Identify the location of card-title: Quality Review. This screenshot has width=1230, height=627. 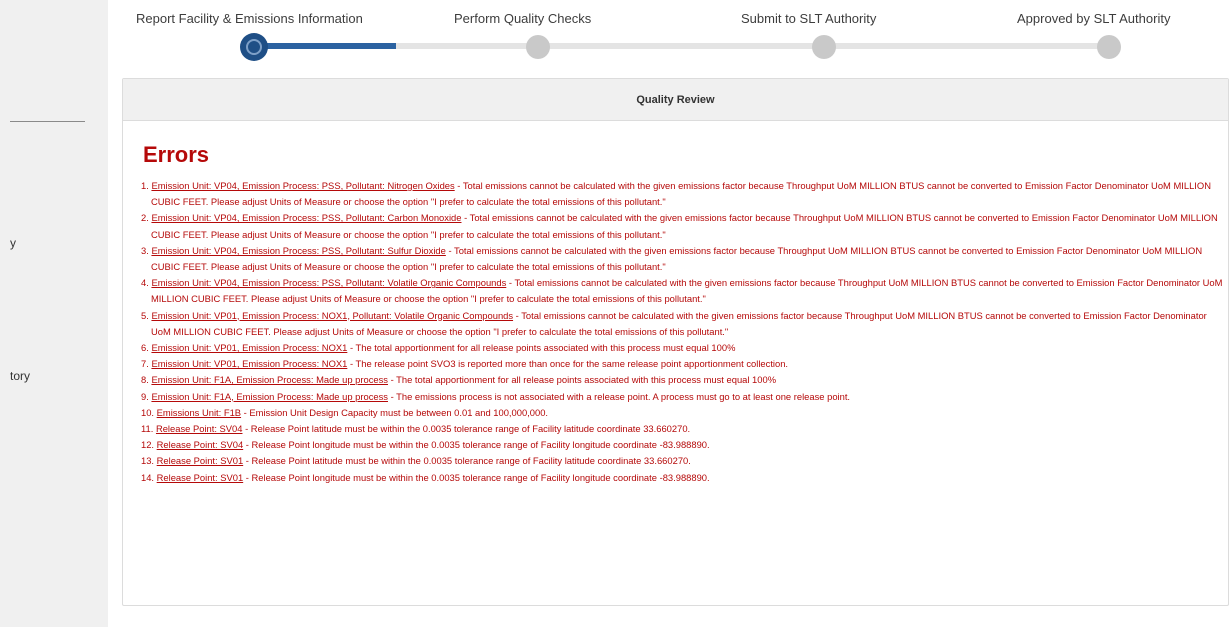
(675, 99).